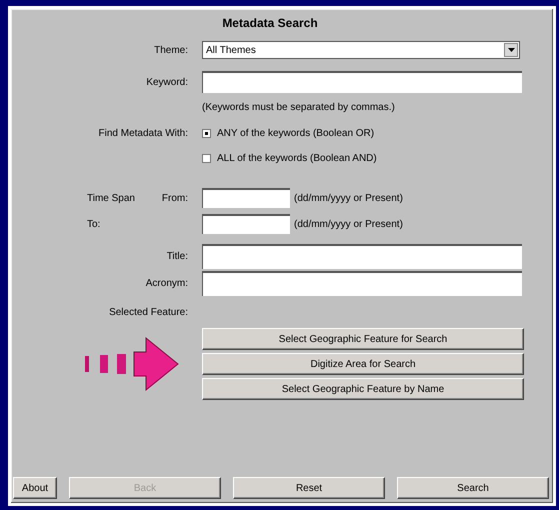  I want to click on keyword-hint: (Keywords must be separated by commas.), so click(298, 107).